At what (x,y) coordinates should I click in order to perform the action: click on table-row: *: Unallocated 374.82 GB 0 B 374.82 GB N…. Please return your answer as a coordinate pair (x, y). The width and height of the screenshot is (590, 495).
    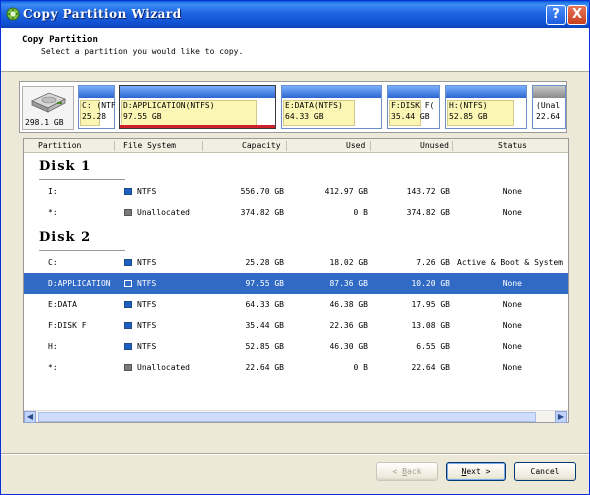
    Looking at the image, I should click on (296, 212).